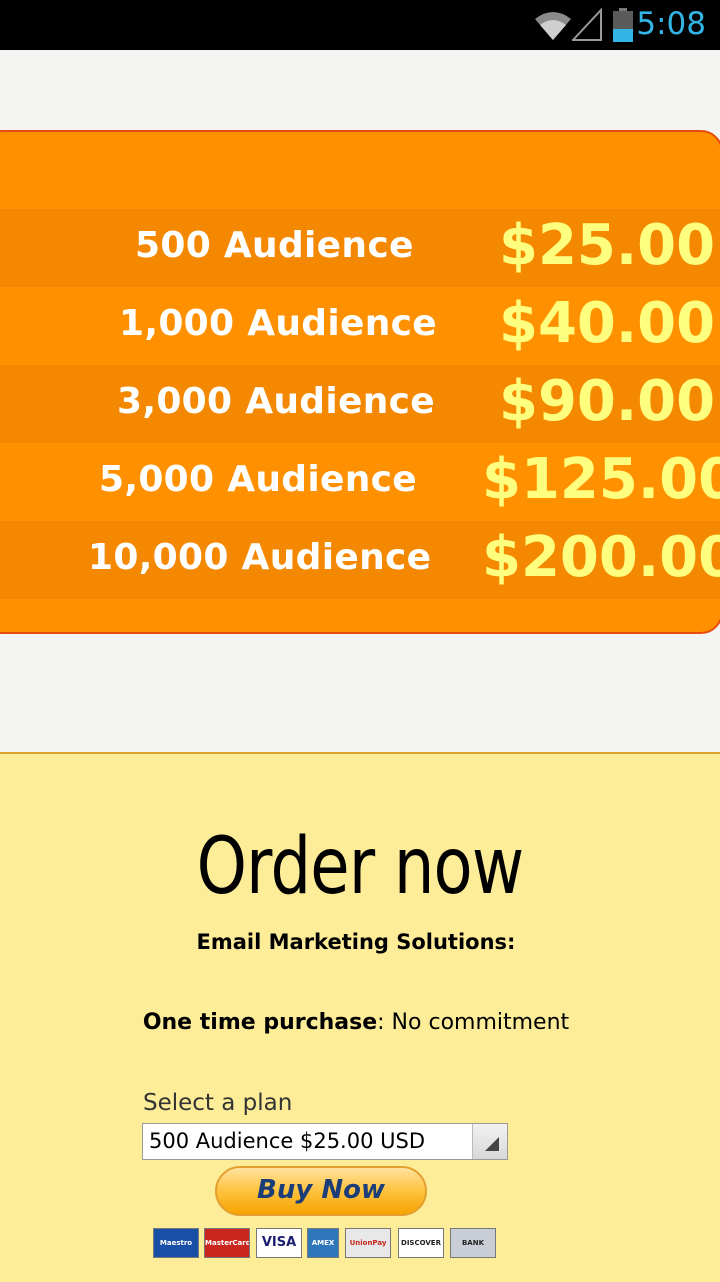 The image size is (720, 1282). What do you see at coordinates (421, 1243) in the screenshot?
I see `discover-card-icon: DISCOVER` at bounding box center [421, 1243].